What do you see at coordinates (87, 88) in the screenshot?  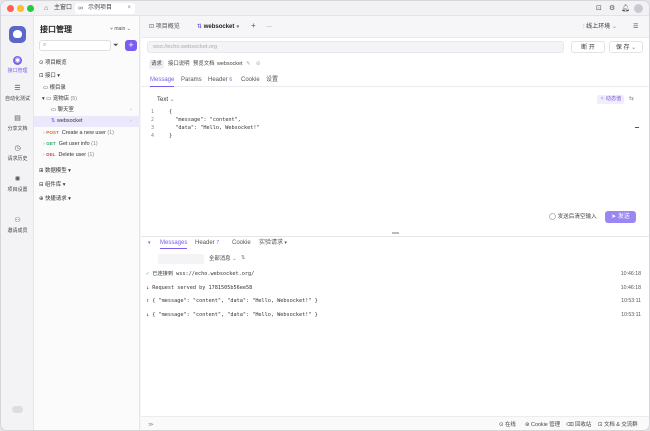 I see `sidebar-item-root: ▭ 根目录` at bounding box center [87, 88].